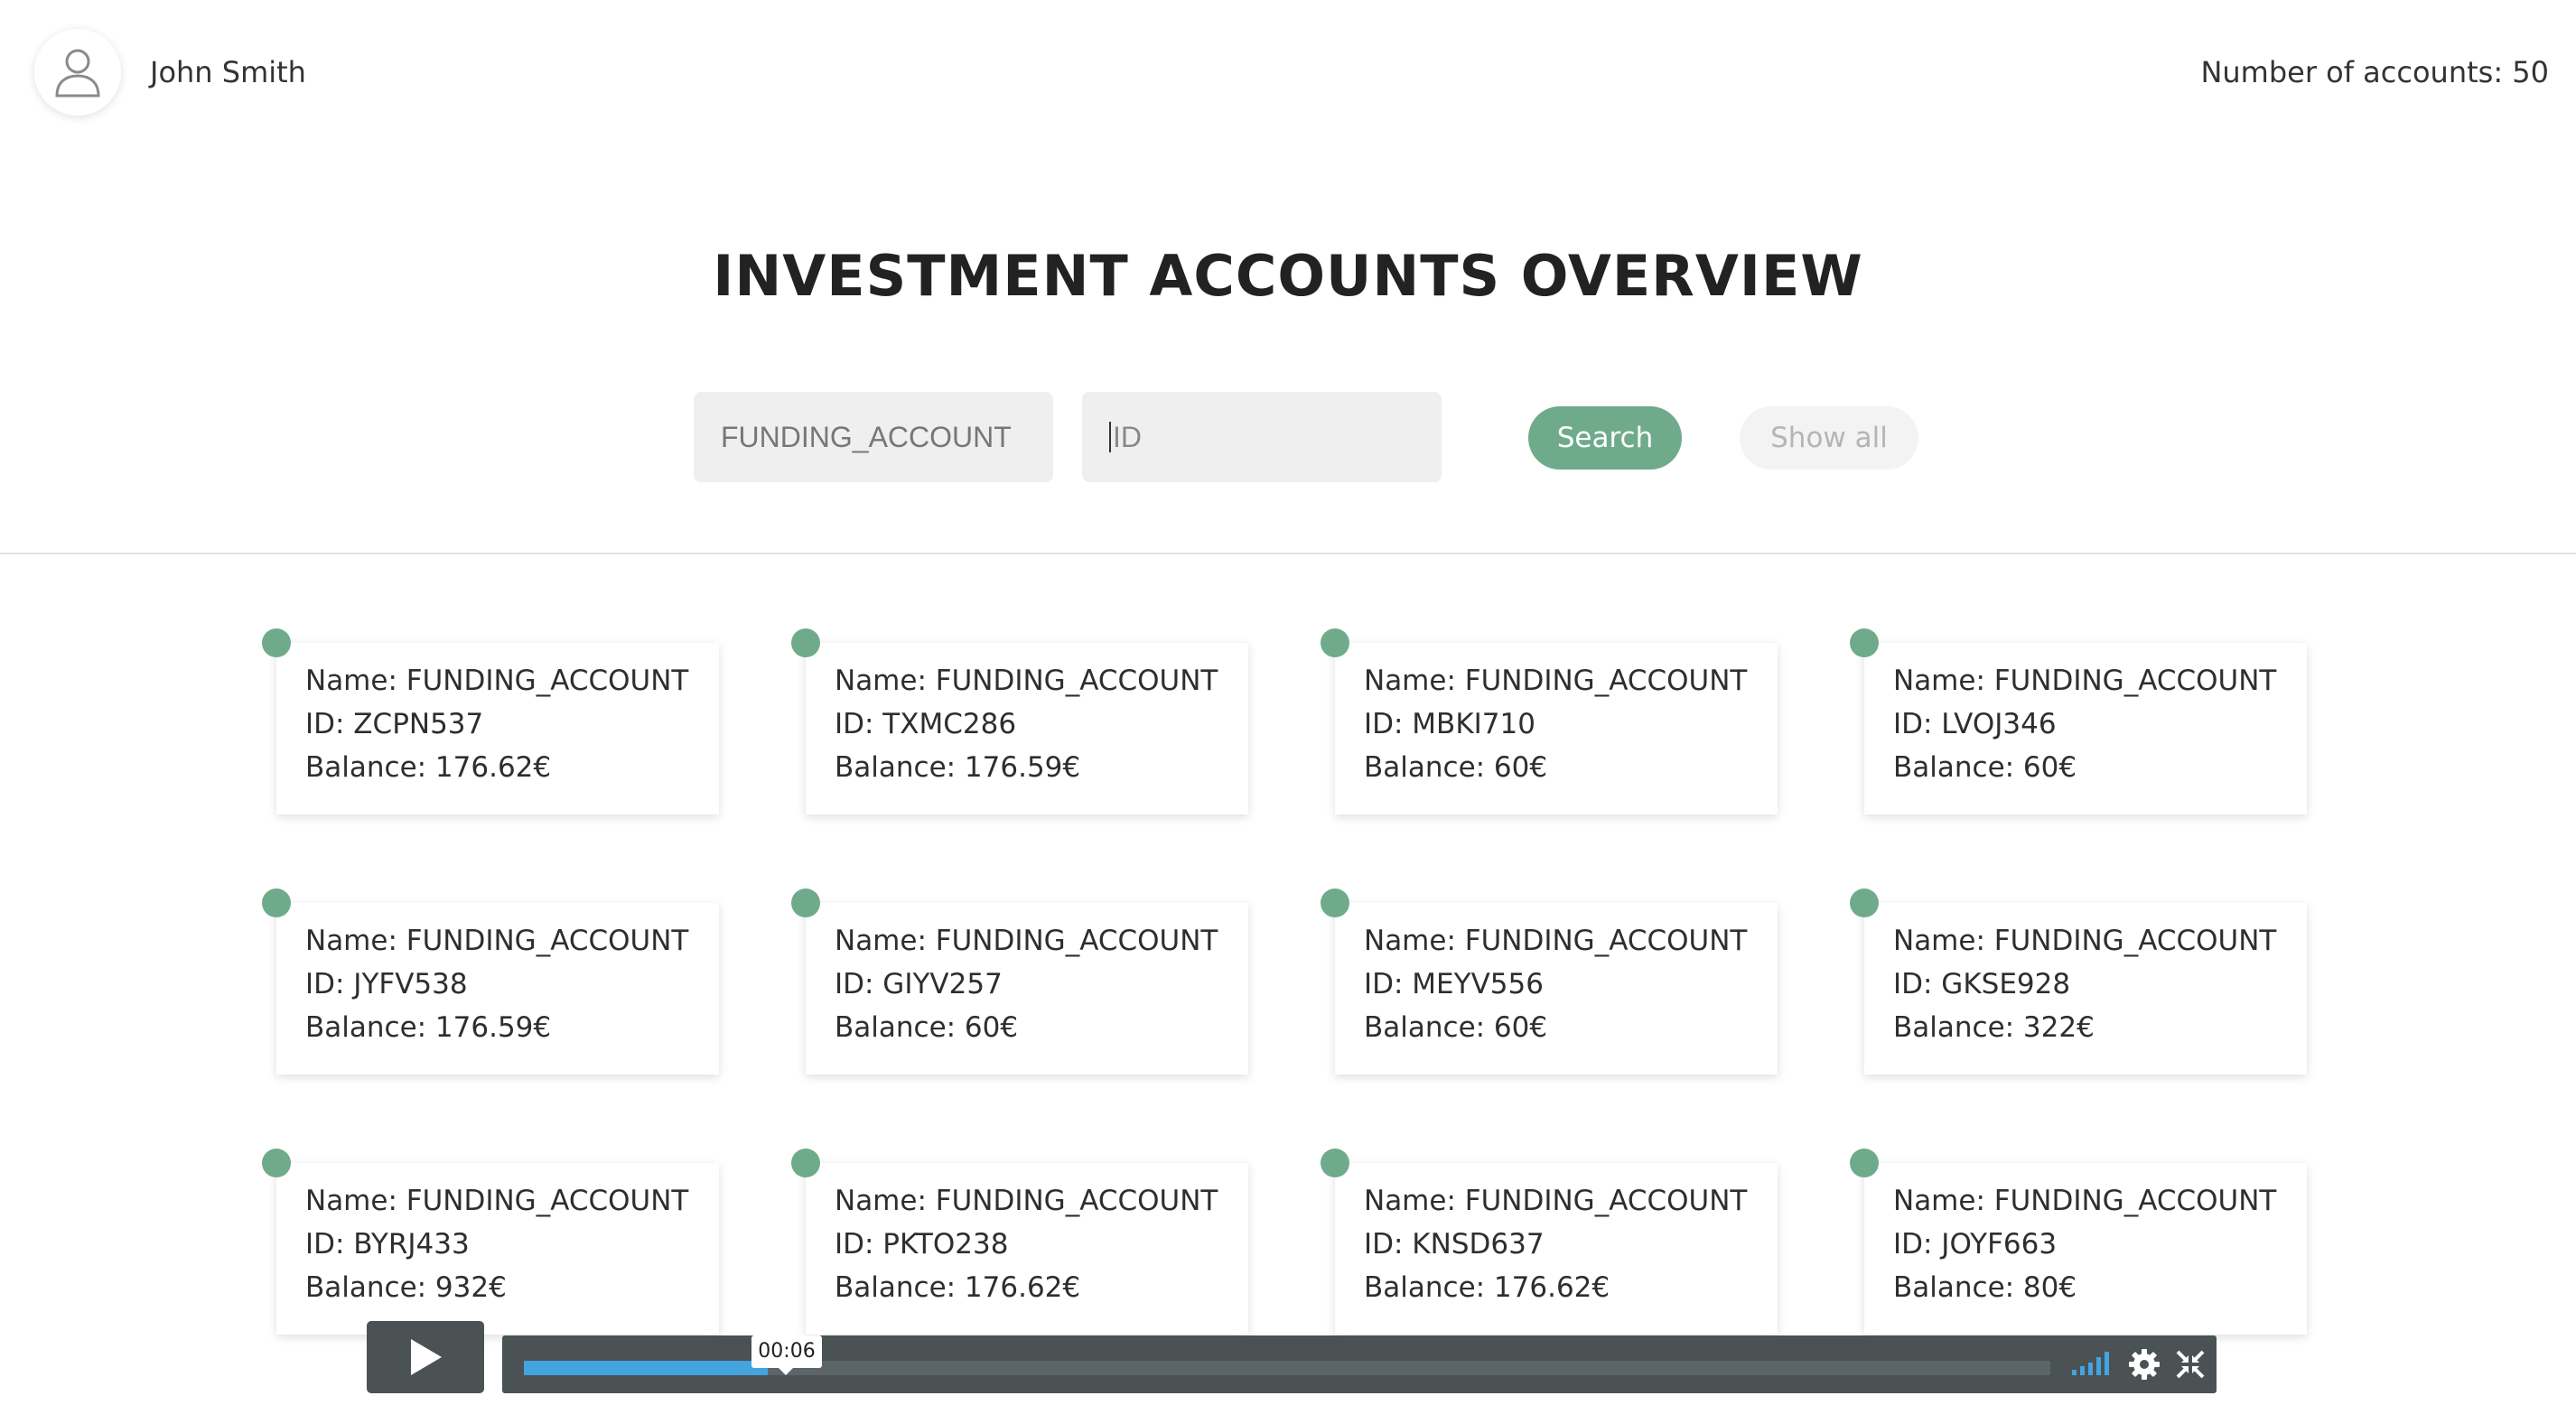  Describe the element at coordinates (406, 1288) in the screenshot. I see `account-balance: Balance: 932€` at that location.